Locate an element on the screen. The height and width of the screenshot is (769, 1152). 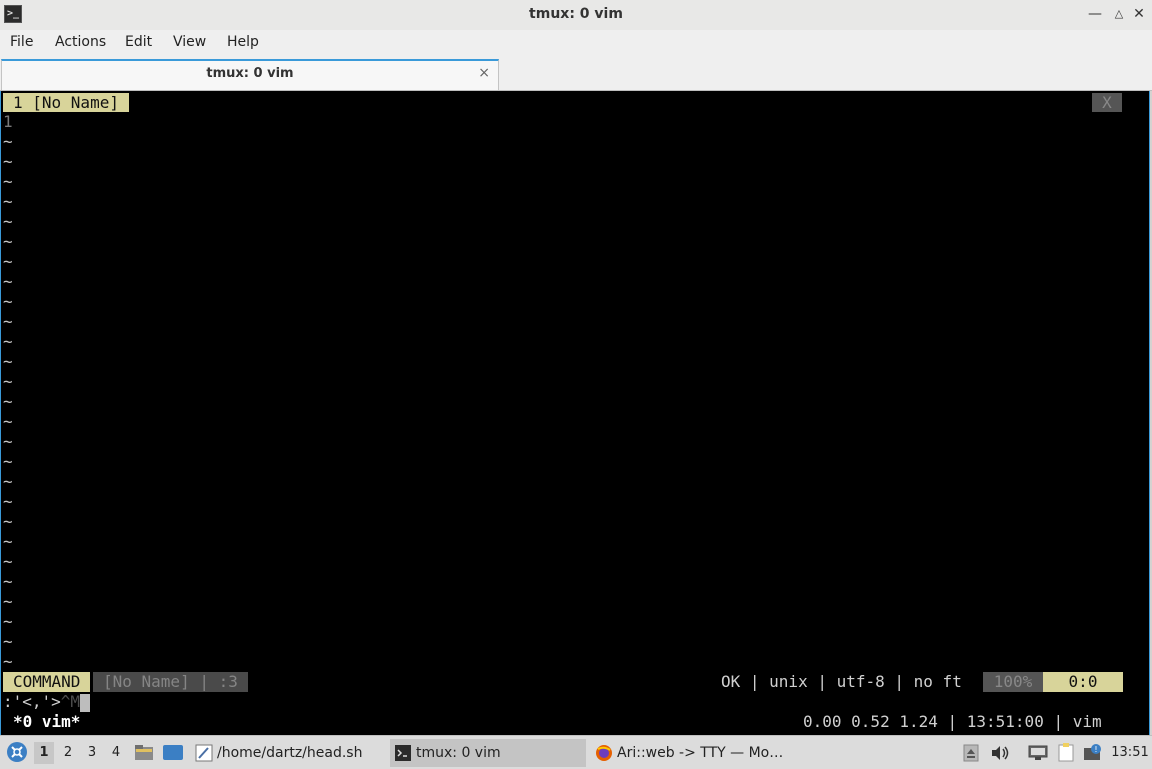
menu-file: File is located at coordinates (21, 42).